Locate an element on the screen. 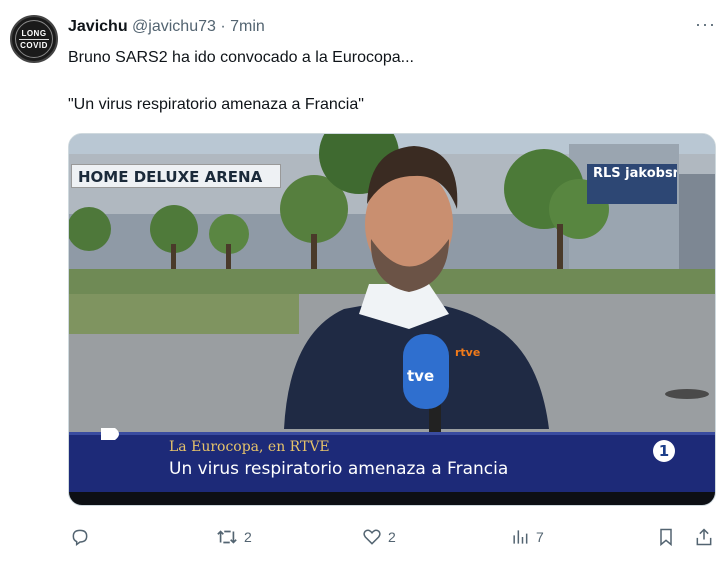  timestamp: 7min is located at coordinates (247, 26).